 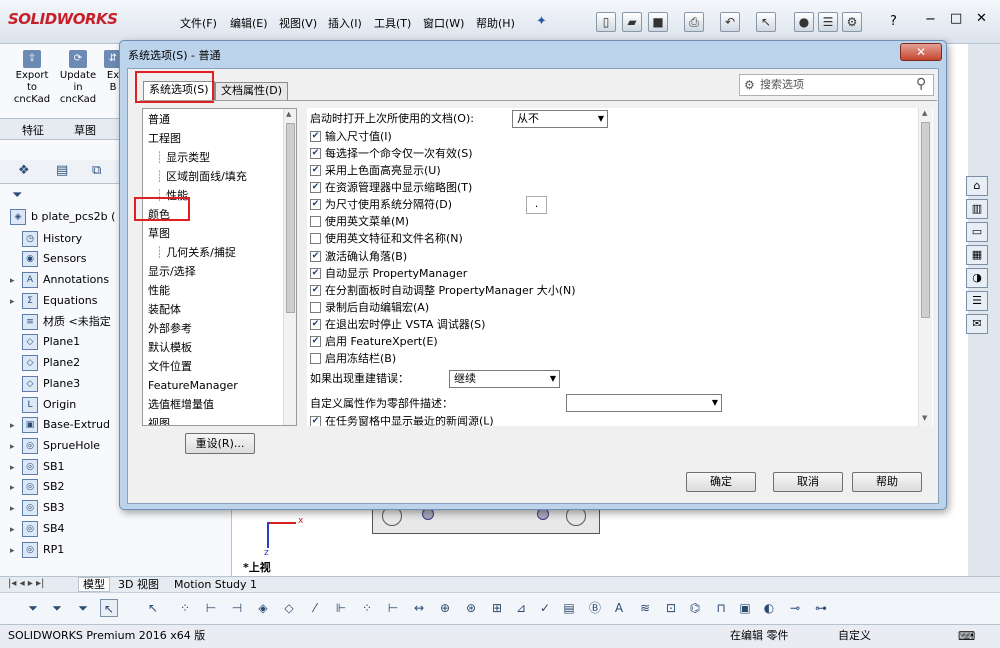 I want to click on category-scrollbar: ▲, so click(x=289, y=267).